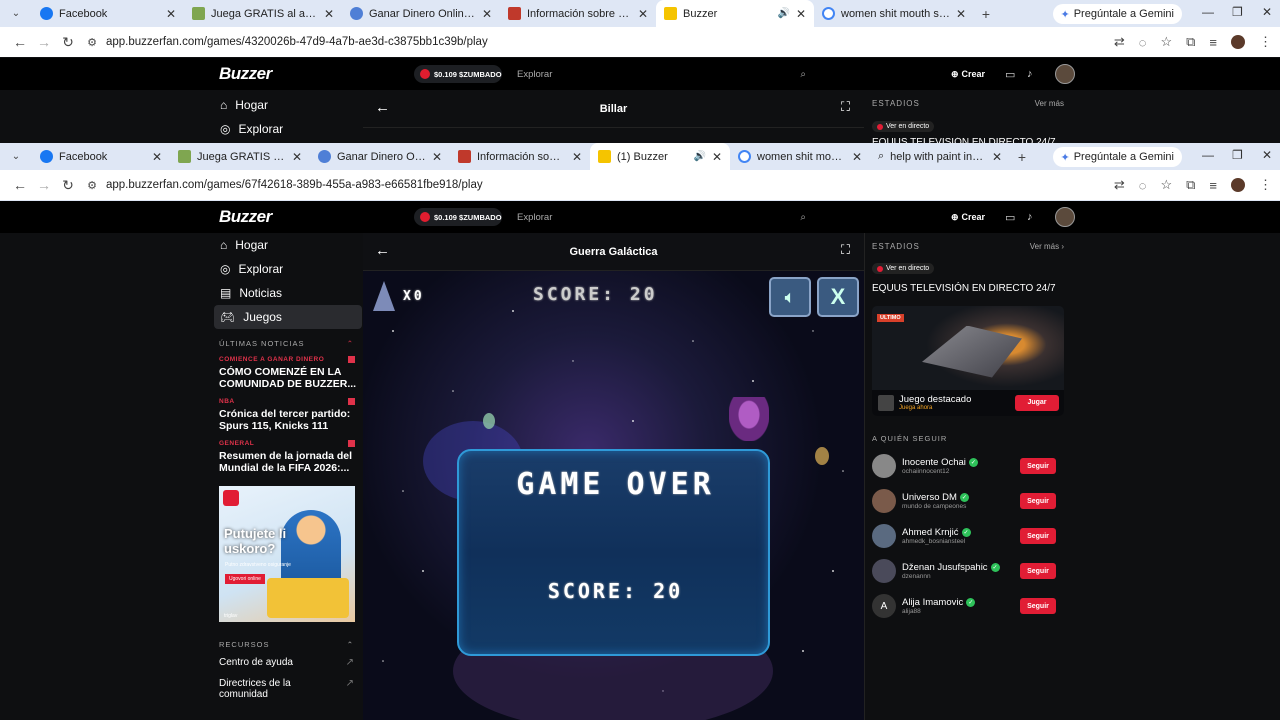 Image resolution: width=1280 pixels, height=720 pixels. Describe the element at coordinates (884, 606) in the screenshot. I see `avatar: A` at that location.